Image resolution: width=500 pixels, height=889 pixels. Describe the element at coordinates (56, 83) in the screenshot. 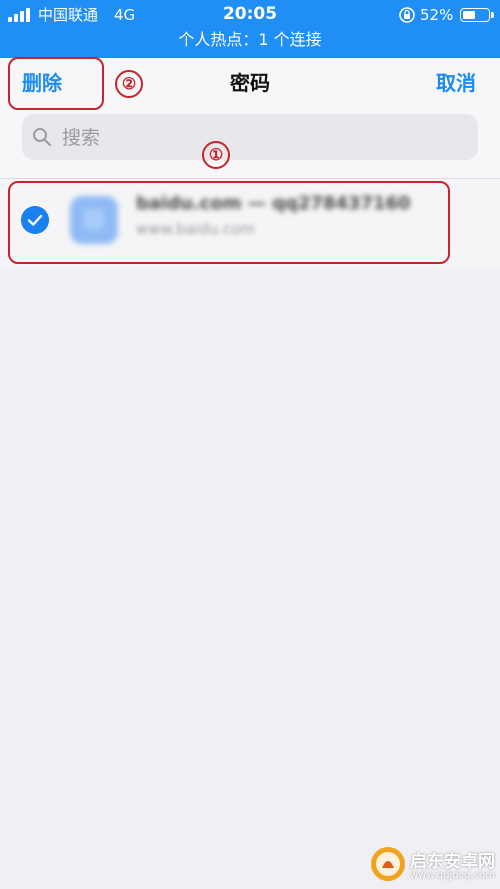

I see `annotation-box-delete` at that location.